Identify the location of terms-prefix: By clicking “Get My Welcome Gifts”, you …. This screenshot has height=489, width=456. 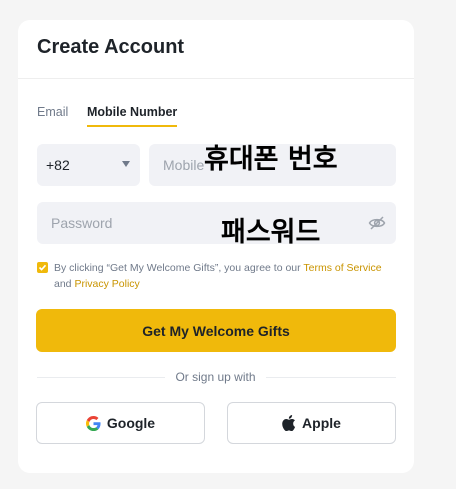
(179, 268).